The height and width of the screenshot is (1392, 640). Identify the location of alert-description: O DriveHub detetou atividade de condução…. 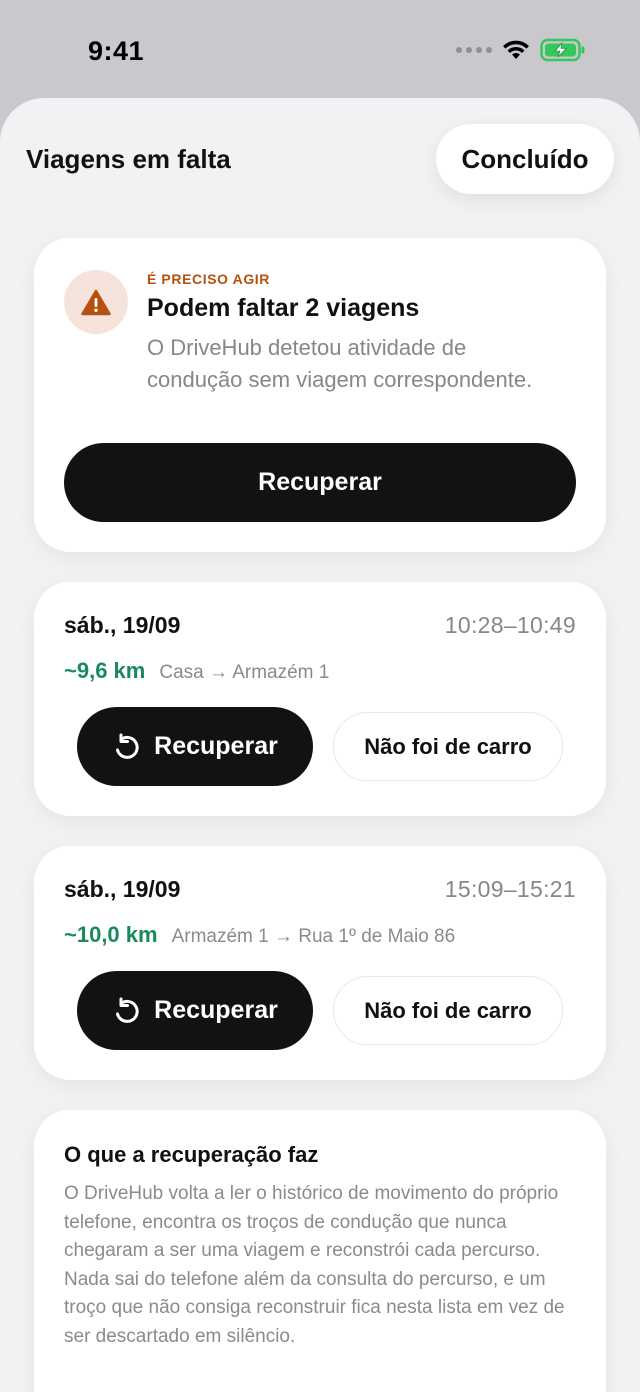
(340, 363).